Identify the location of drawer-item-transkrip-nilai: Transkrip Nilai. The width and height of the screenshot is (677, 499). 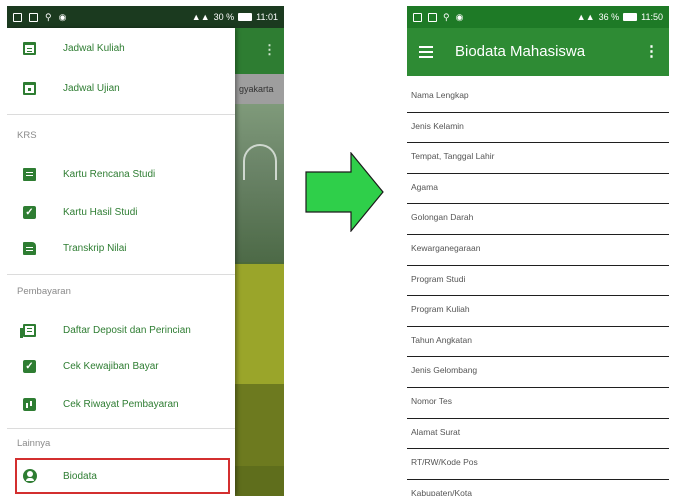
(121, 248).